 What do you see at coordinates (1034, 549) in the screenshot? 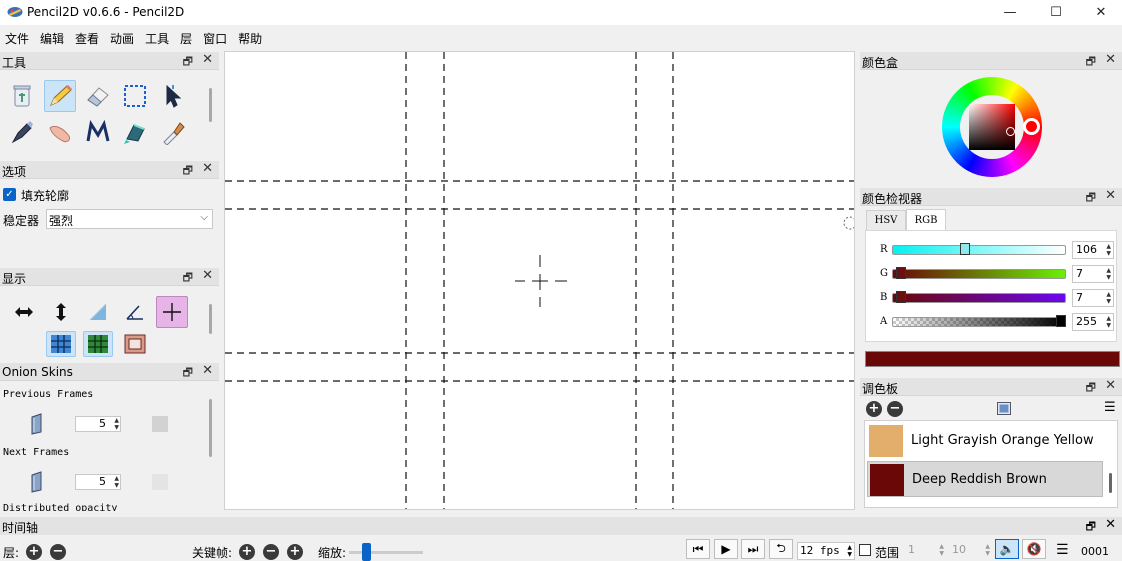
I see `sound-mute-button: 🔇` at bounding box center [1034, 549].